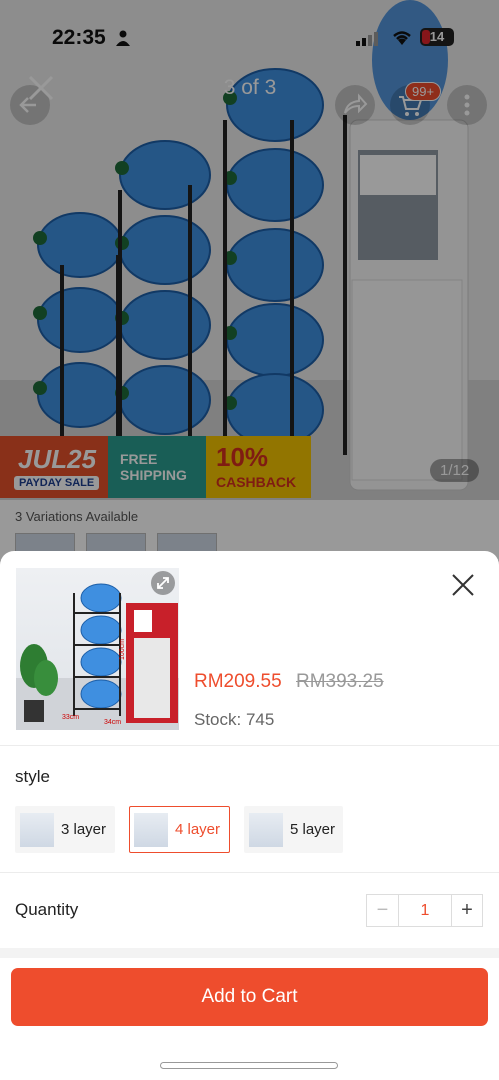 The width and height of the screenshot is (499, 1080). I want to click on expand-image-icon, so click(163, 583).